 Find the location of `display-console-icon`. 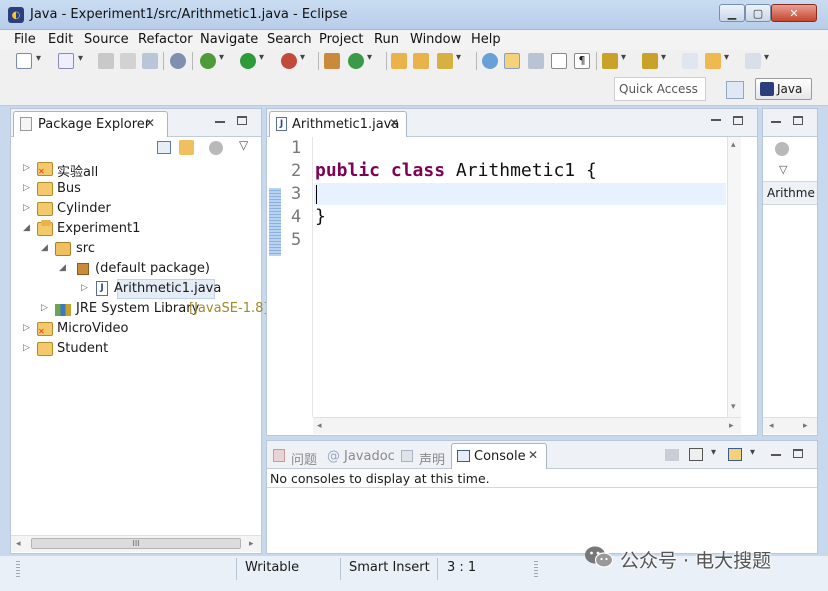

display-console-icon is located at coordinates (696, 454).